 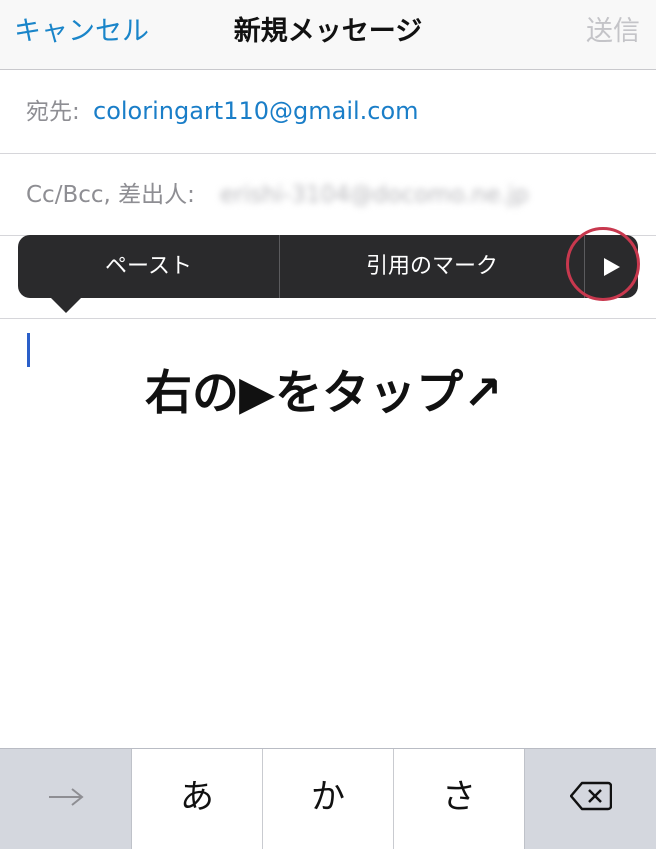 I want to click on menu-pointer-arrow, so click(x=66, y=305).